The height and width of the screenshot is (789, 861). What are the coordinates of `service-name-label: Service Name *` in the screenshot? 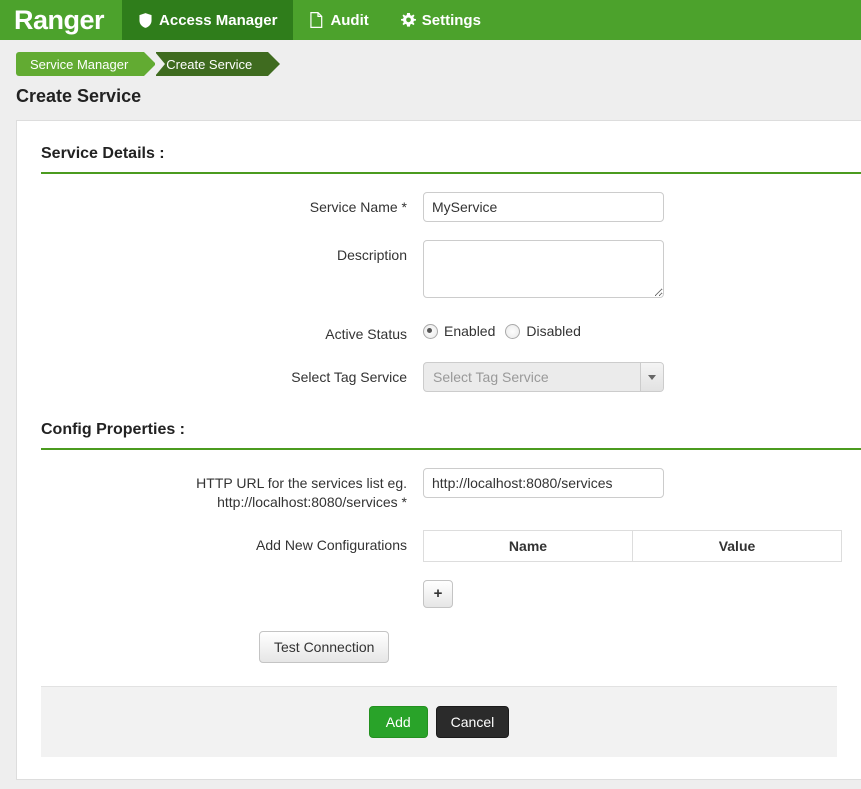 It's located at (358, 207).